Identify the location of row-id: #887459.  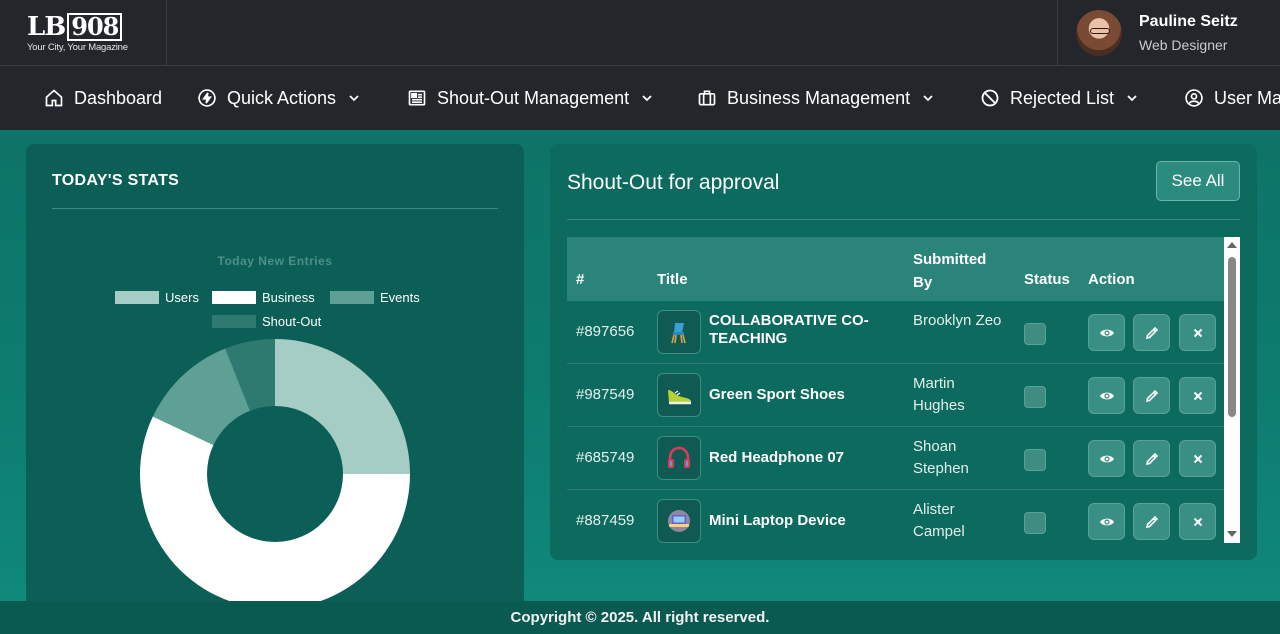
(605, 520).